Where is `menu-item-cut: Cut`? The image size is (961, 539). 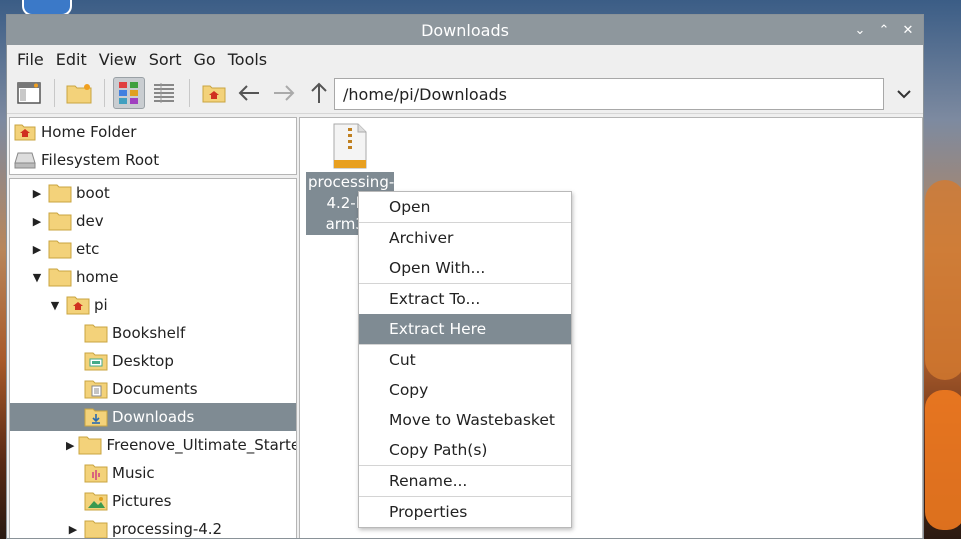 menu-item-cut: Cut is located at coordinates (465, 360).